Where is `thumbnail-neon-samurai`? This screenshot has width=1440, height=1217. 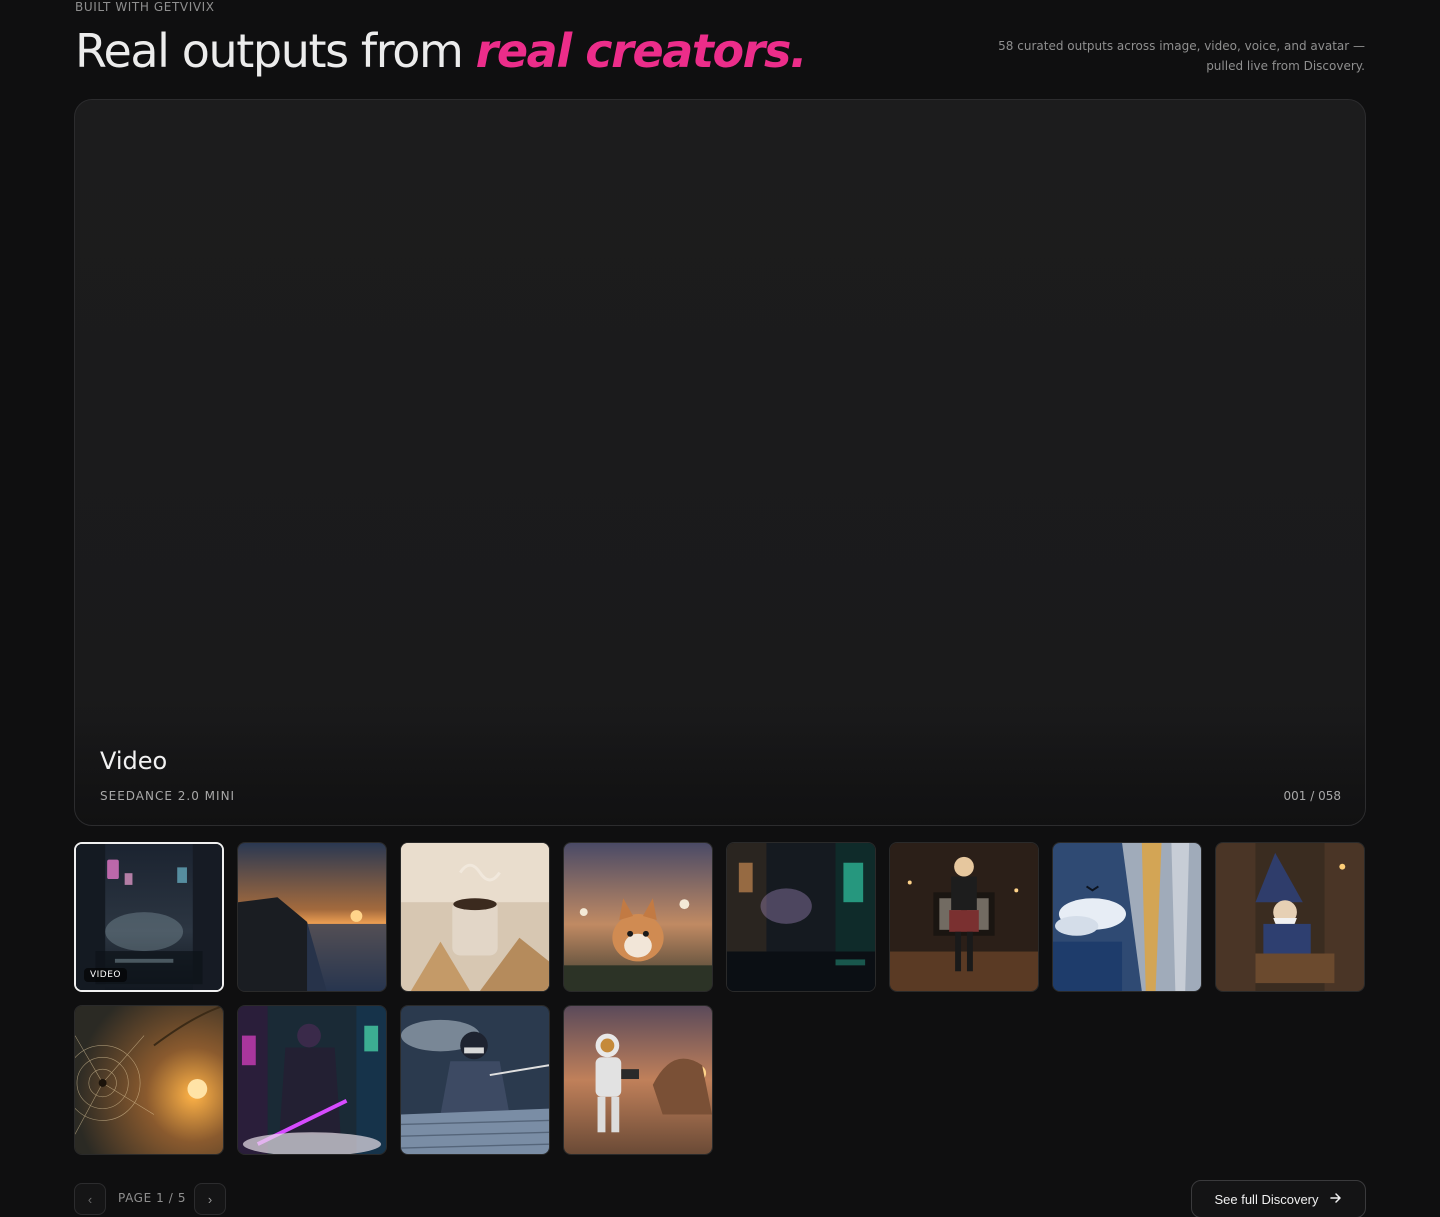
thumbnail-neon-samurai is located at coordinates (312, 1080).